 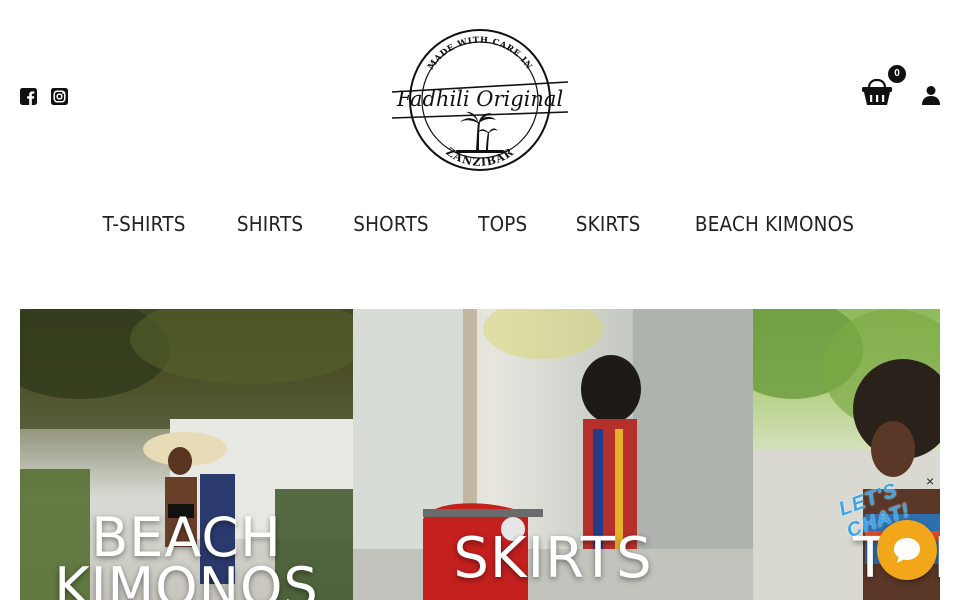 What do you see at coordinates (931, 95) in the screenshot?
I see `user-icon` at bounding box center [931, 95].